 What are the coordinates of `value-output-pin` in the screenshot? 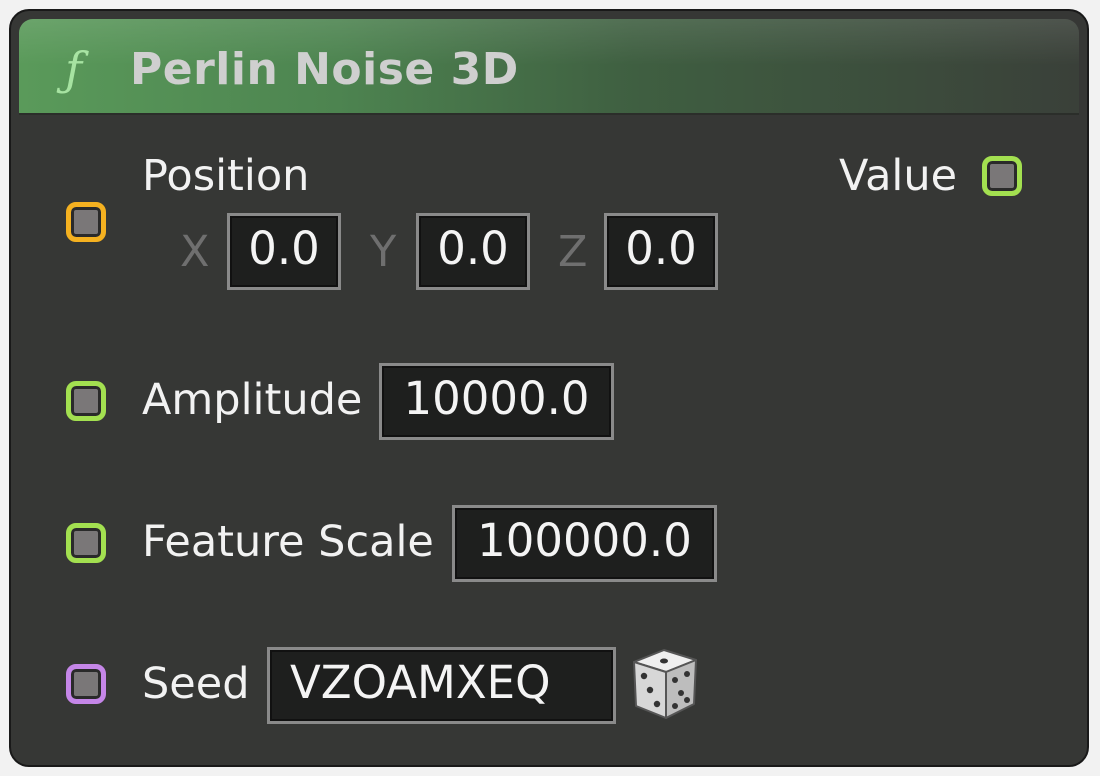 It's located at (1002, 176).